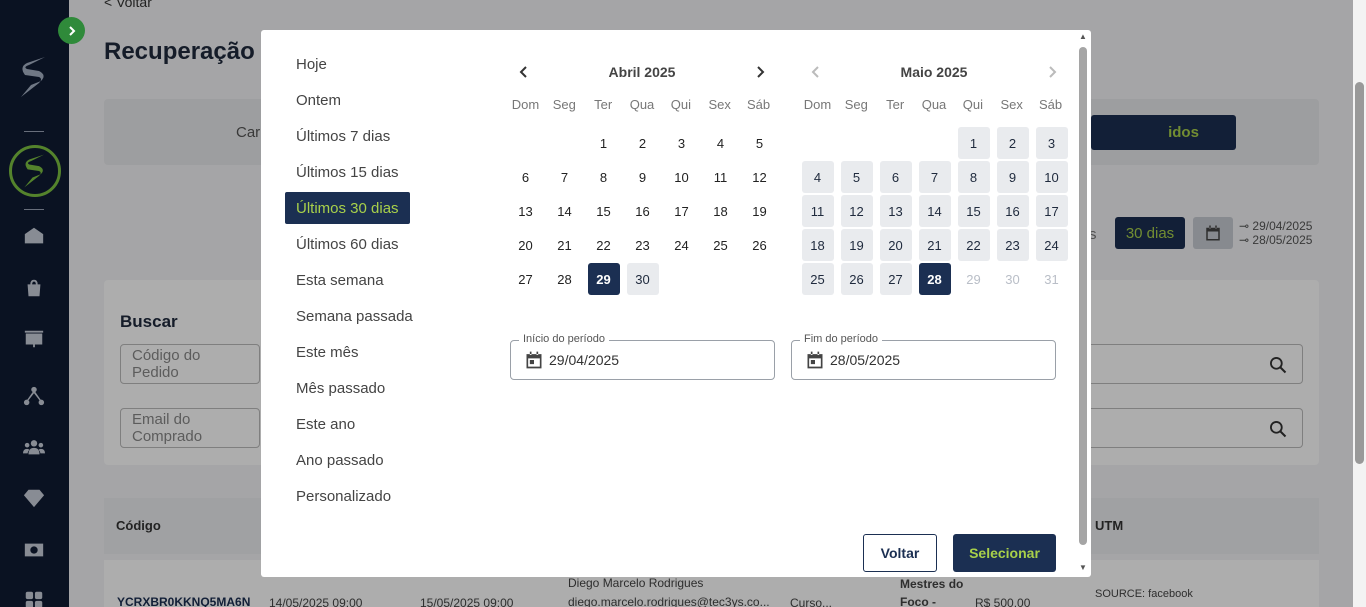 This screenshot has height=607, width=1366. Describe the element at coordinates (347, 352) in the screenshot. I see `preset-option: Este mês` at that location.